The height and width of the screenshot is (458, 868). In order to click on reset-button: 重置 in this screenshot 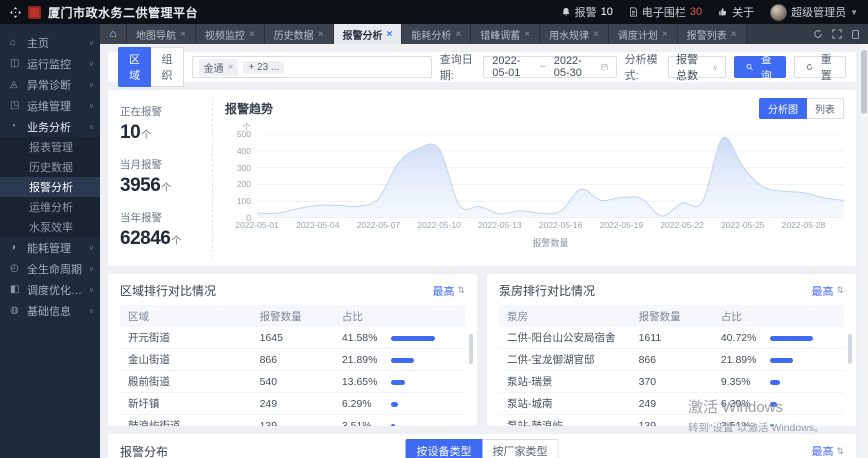, I will do `click(820, 68)`.